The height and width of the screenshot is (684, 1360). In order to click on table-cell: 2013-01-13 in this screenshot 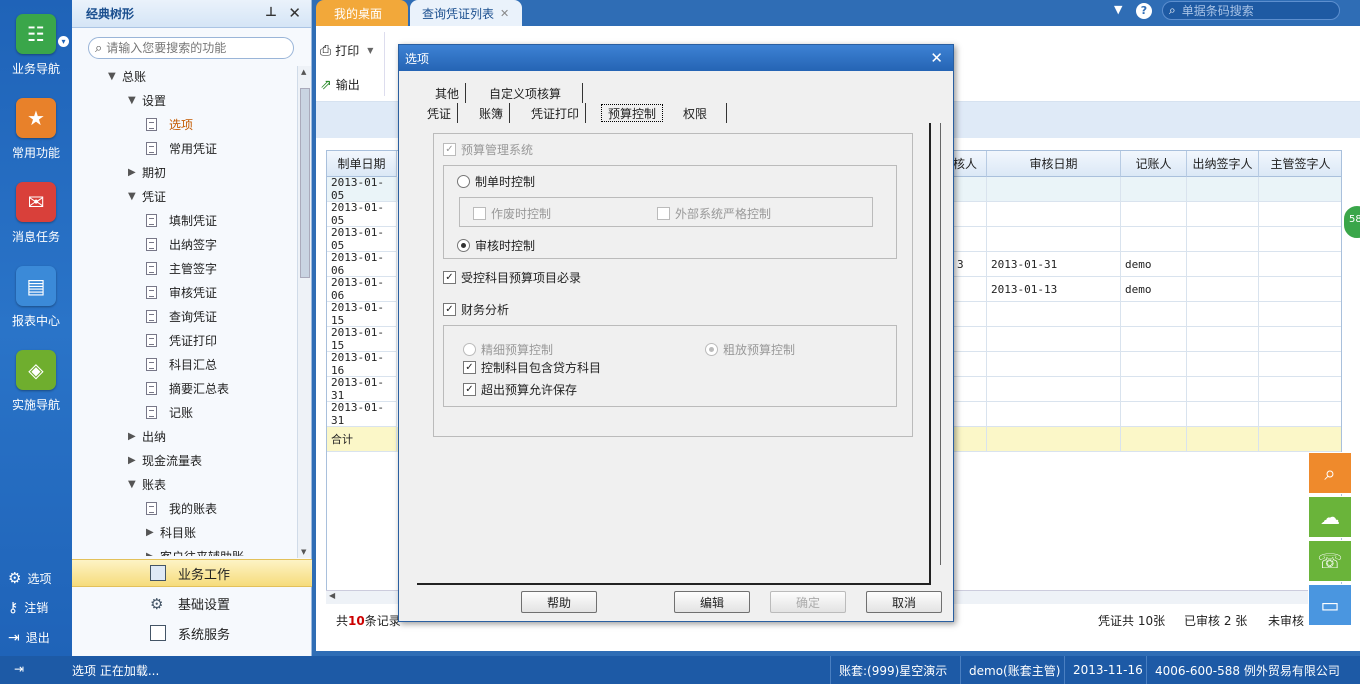, I will do `click(1054, 289)`.